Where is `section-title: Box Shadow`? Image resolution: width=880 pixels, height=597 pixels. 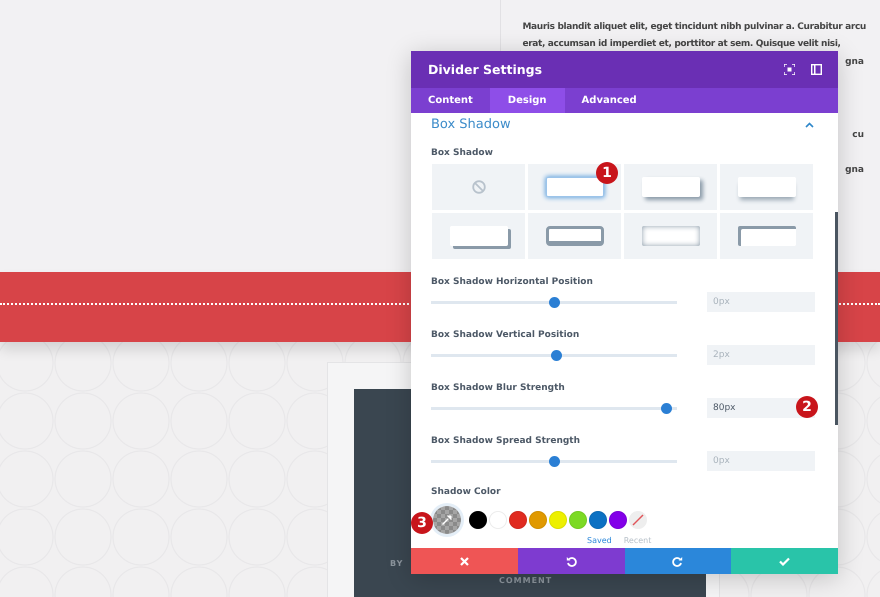
section-title: Box Shadow is located at coordinates (471, 124).